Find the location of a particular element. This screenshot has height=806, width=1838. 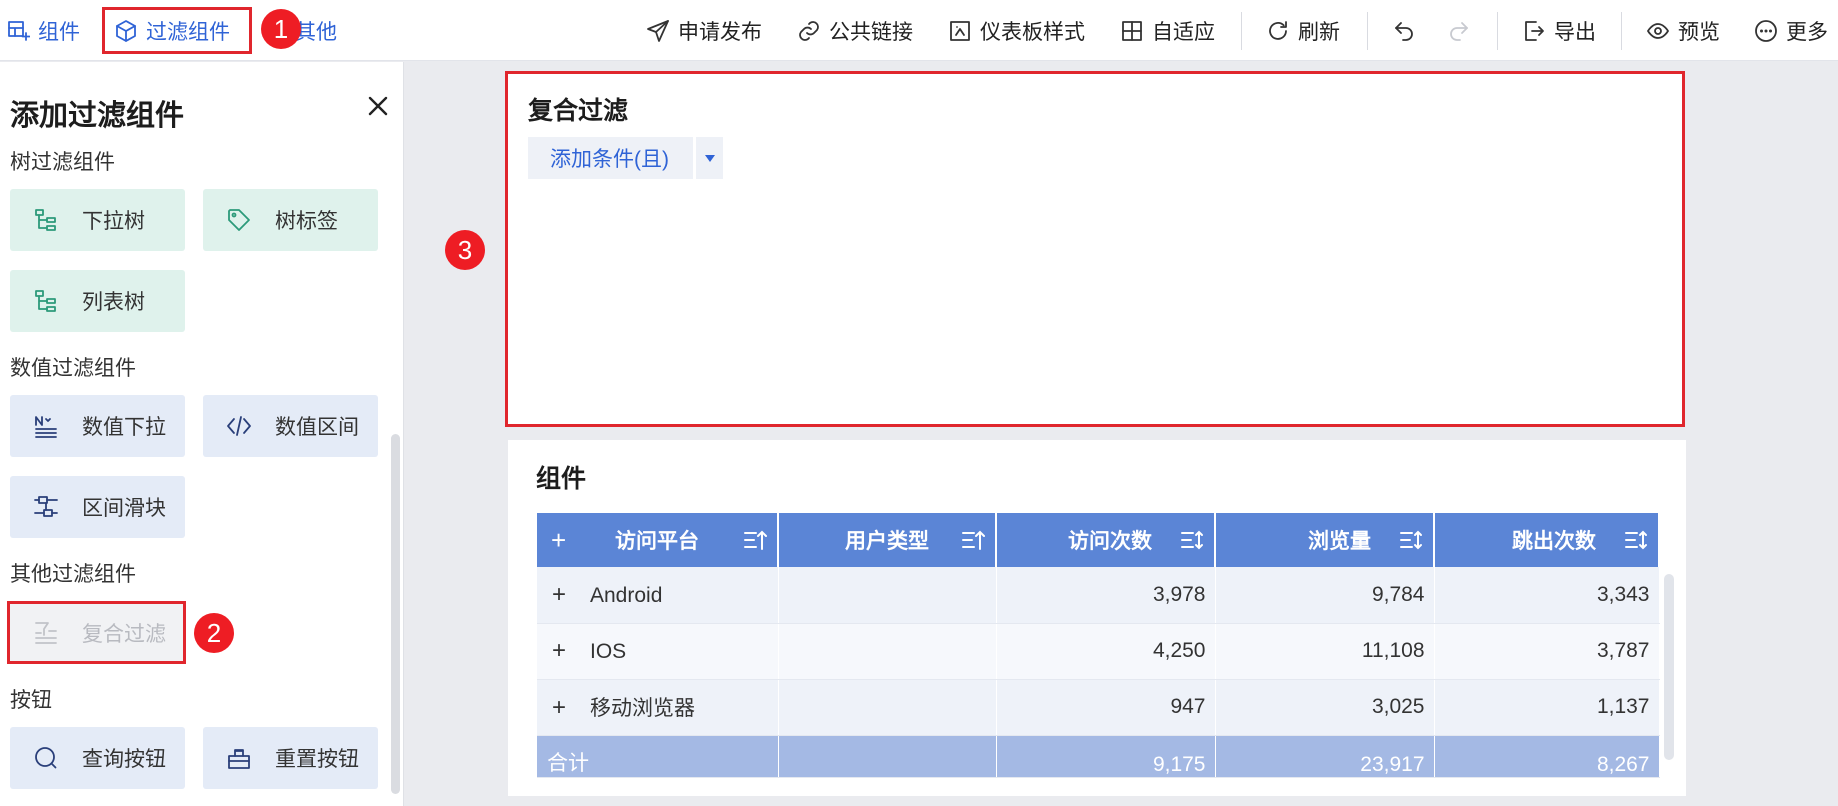

platform-cell: + IOS is located at coordinates (658, 651).